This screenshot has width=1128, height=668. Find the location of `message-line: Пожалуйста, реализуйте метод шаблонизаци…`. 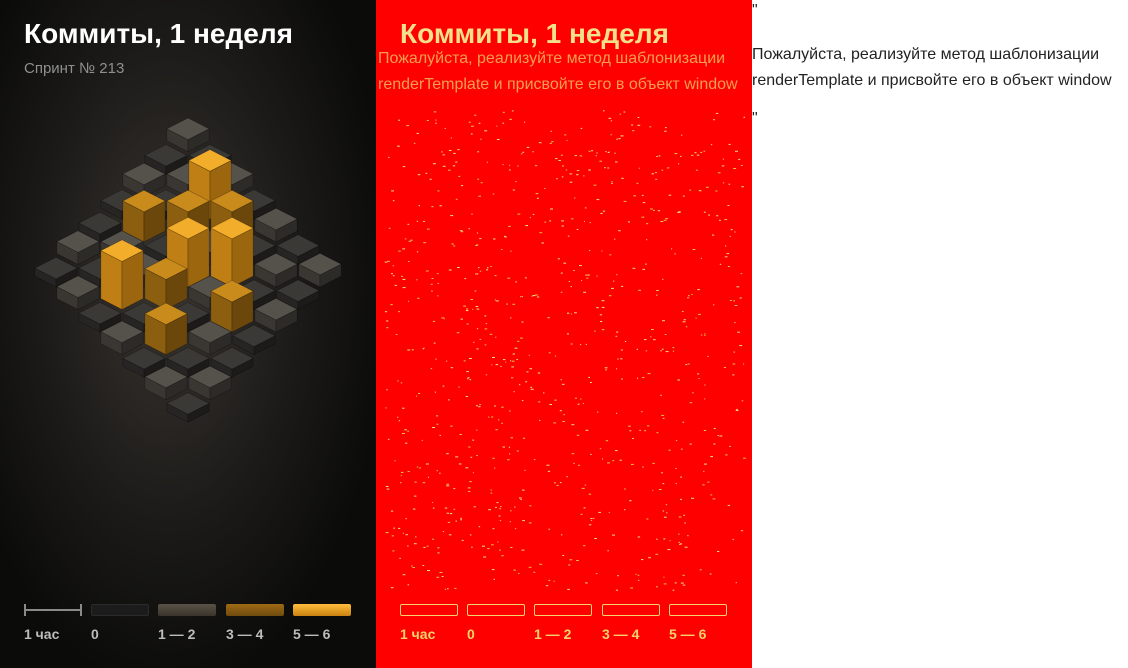

message-line: Пожалуйста, реализуйте метод шаблонизаци… is located at coordinates (926, 54).